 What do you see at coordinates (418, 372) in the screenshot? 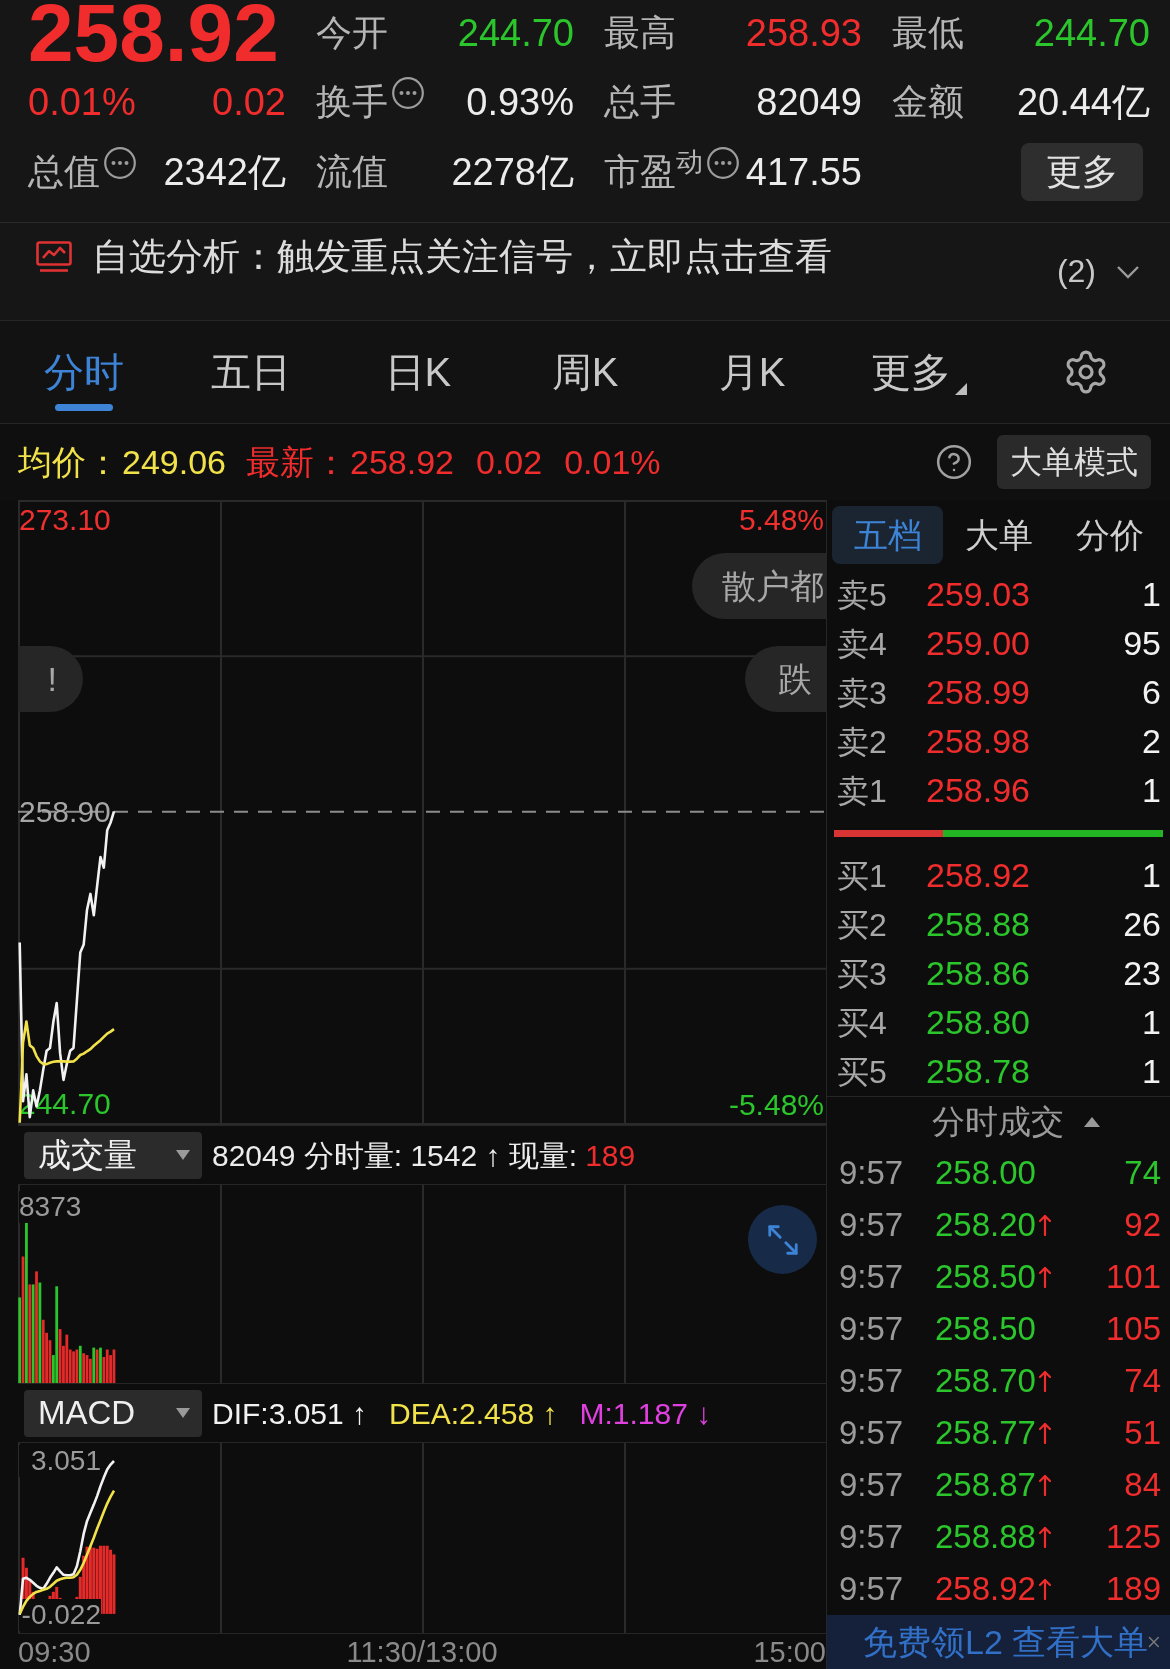
I see `chart-tab: 日K` at bounding box center [418, 372].